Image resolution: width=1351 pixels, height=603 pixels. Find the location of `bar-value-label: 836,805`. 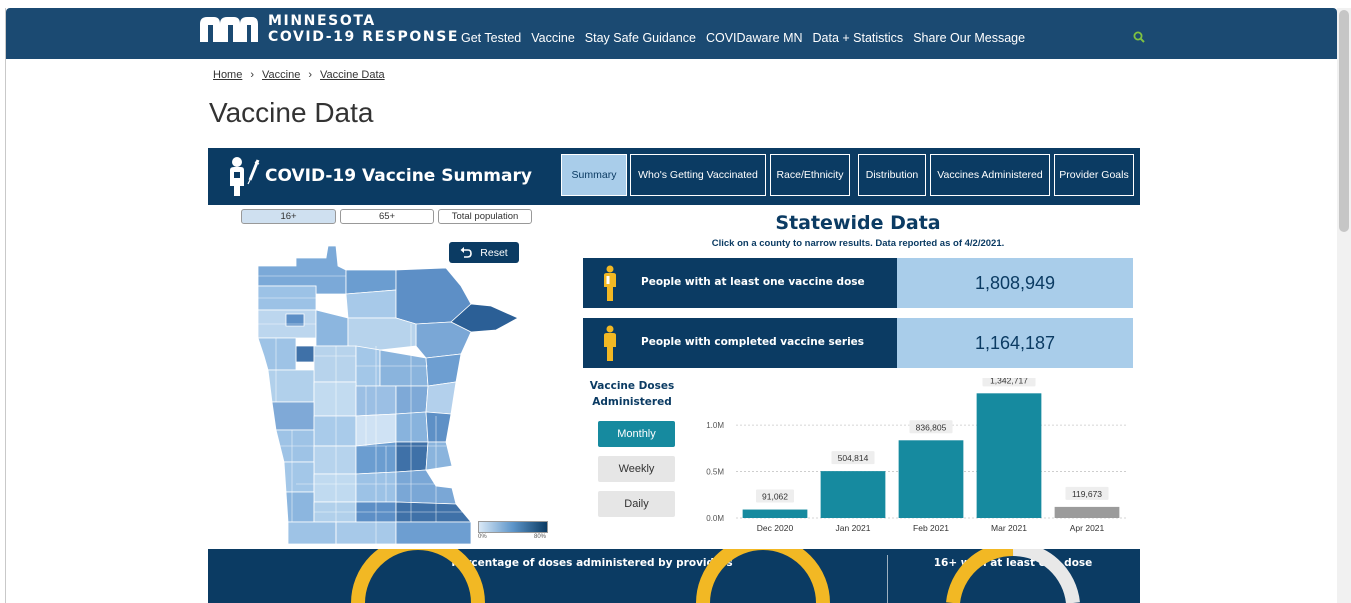

bar-value-label: 836,805 is located at coordinates (931, 427).